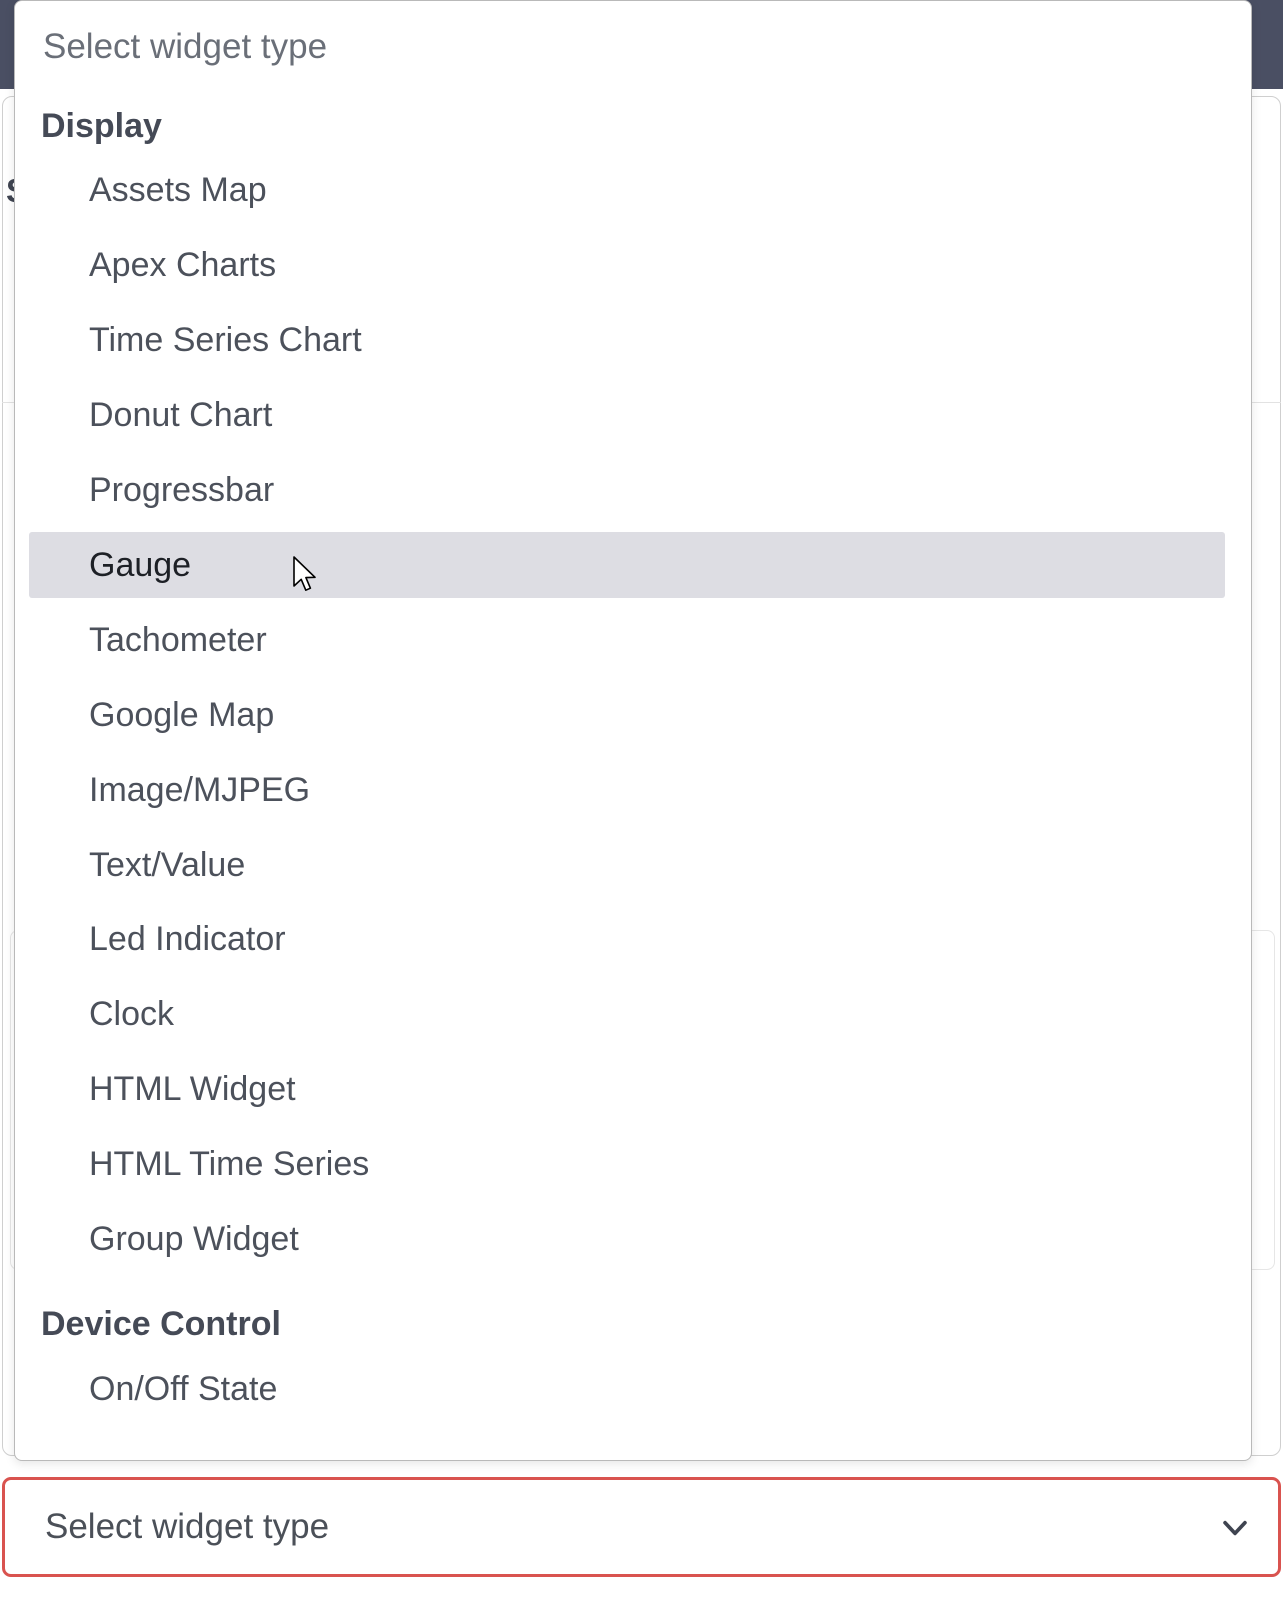 The image size is (1283, 1608). Describe the element at coordinates (192, 1089) in the screenshot. I see `dropdown-option-label: HTML Widget` at that location.